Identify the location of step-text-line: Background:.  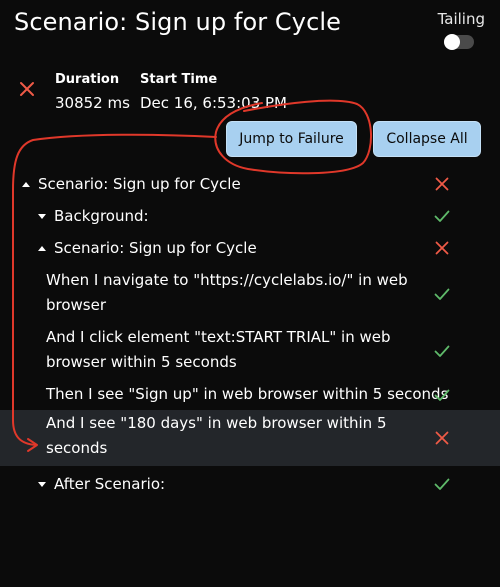
(101, 216).